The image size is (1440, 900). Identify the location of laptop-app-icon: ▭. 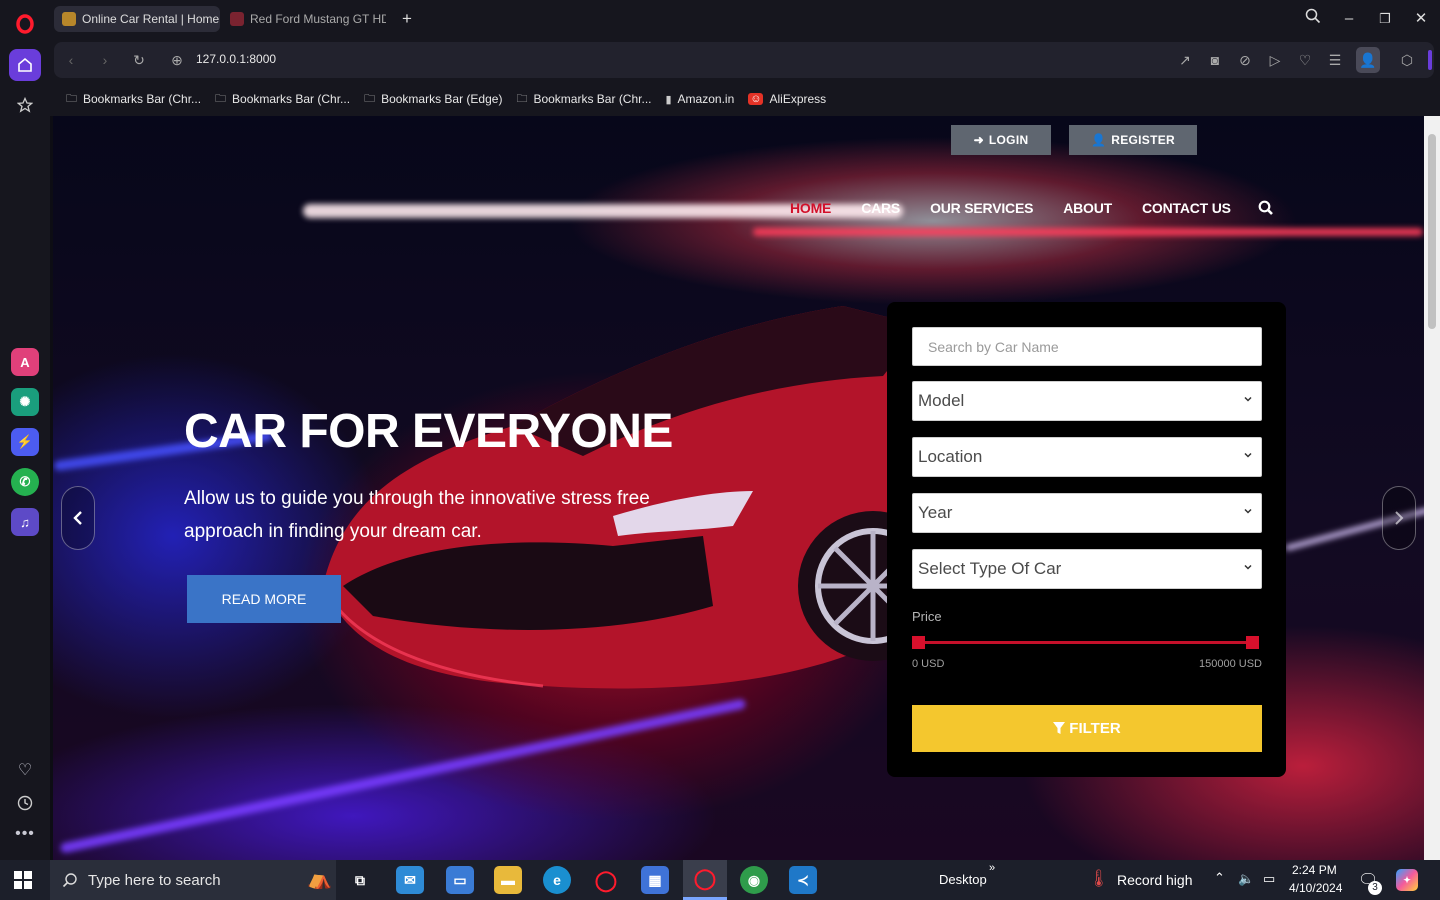
(460, 880).